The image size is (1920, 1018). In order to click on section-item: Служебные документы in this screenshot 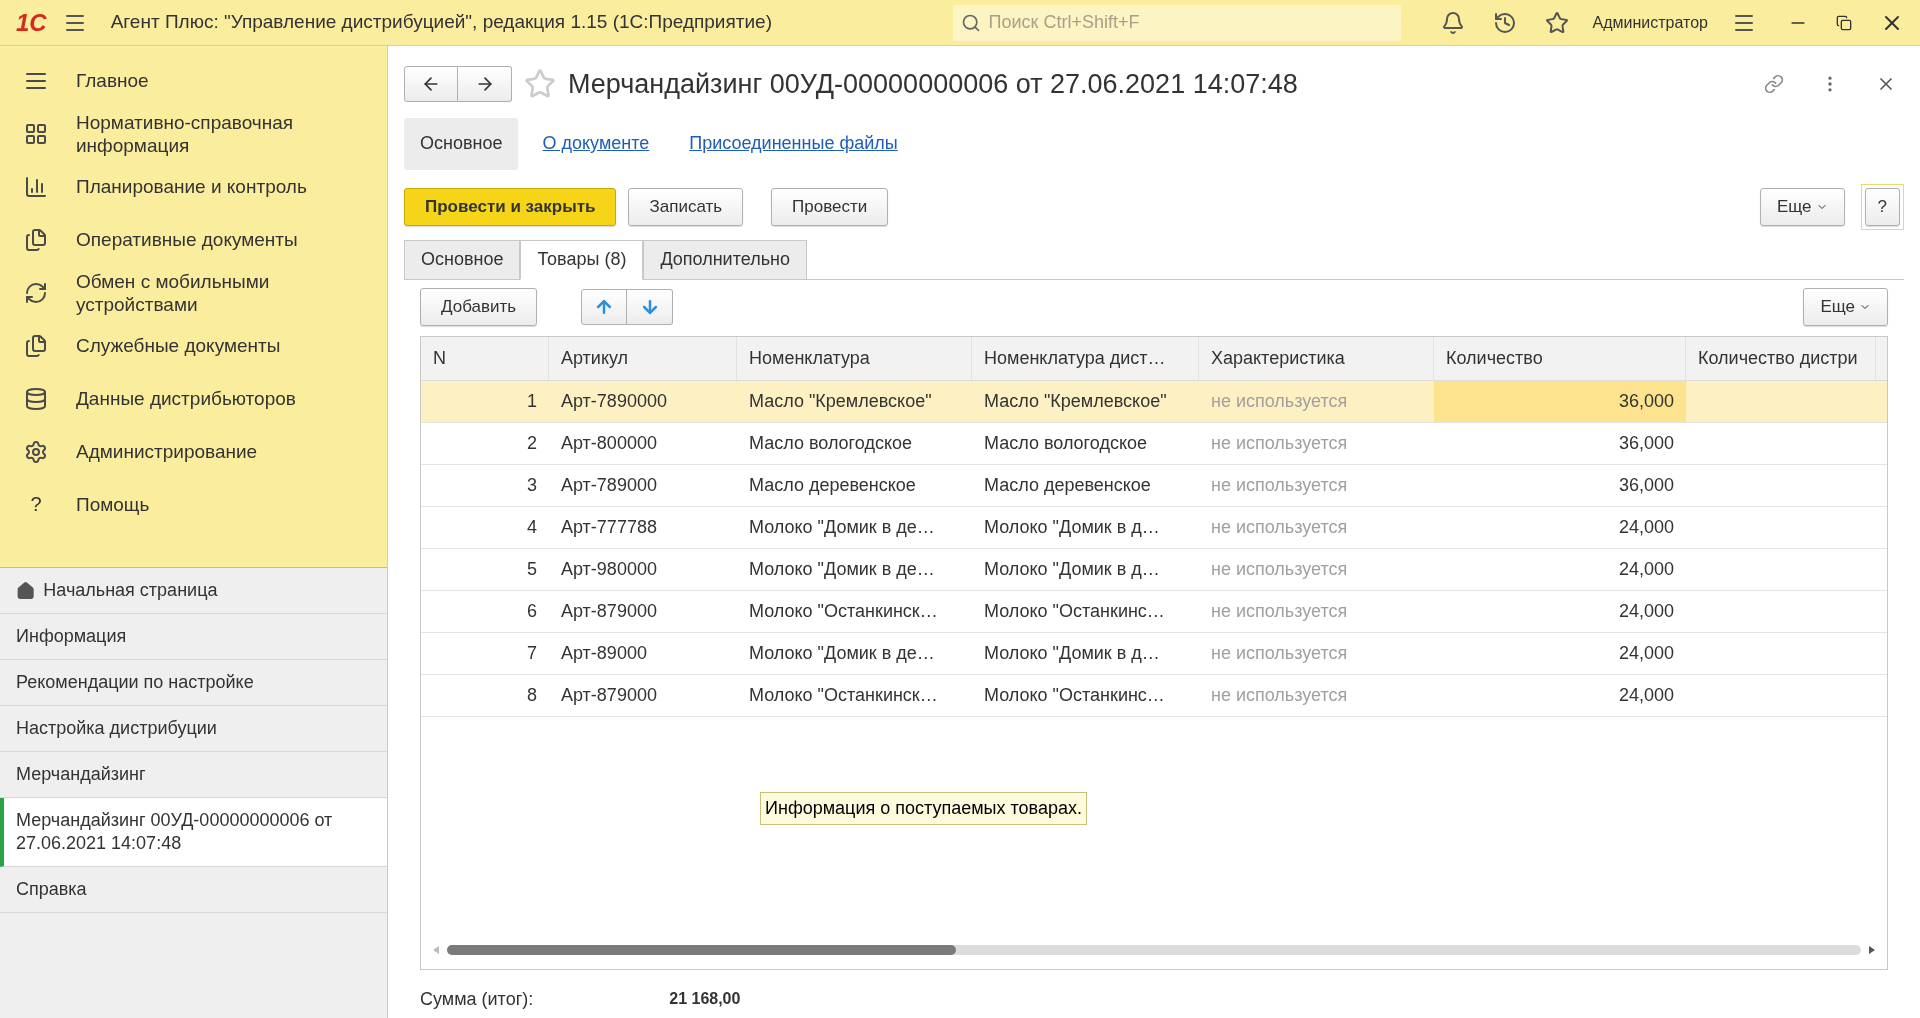, I will do `click(193, 345)`.